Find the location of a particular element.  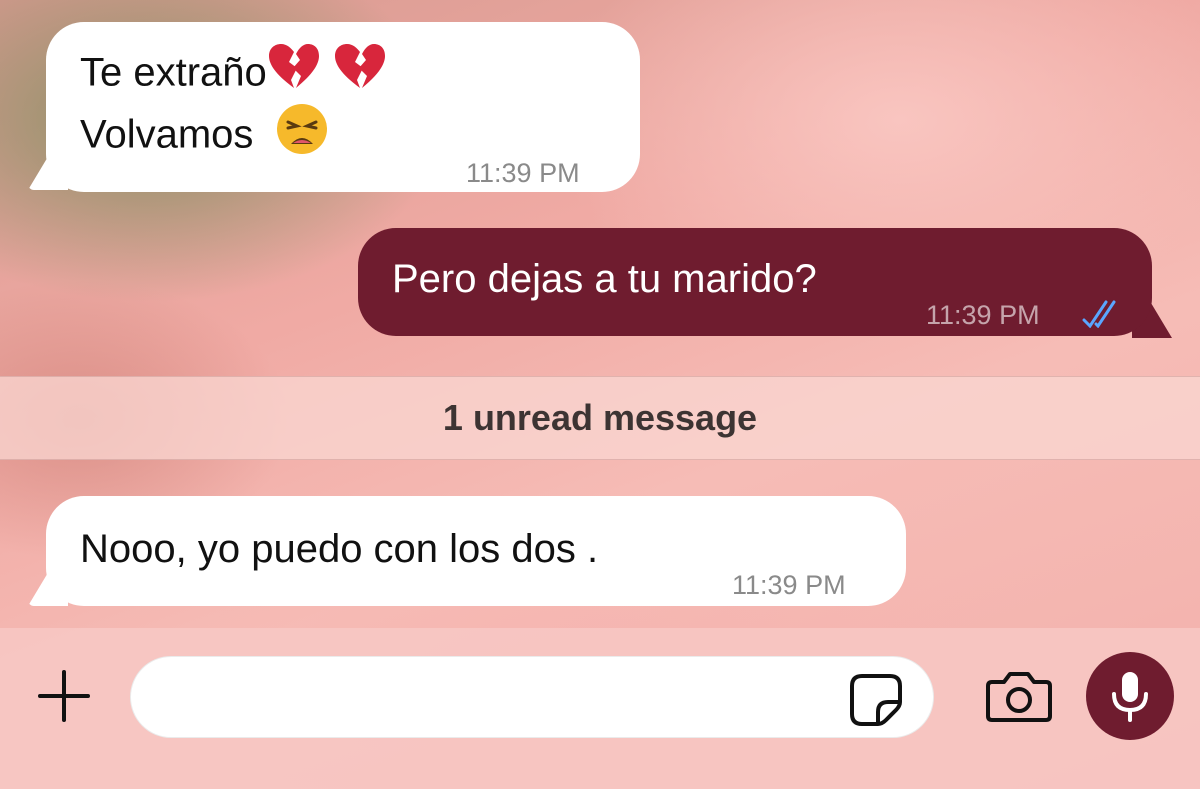

double-check-read-icon is located at coordinates (1101, 315).